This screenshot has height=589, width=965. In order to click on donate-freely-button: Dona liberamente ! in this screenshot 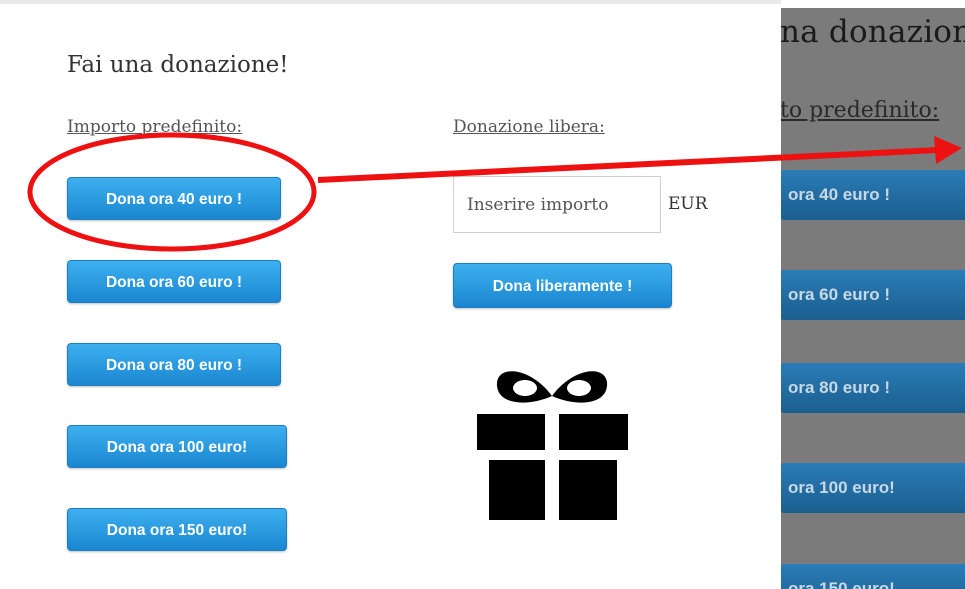, I will do `click(562, 285)`.